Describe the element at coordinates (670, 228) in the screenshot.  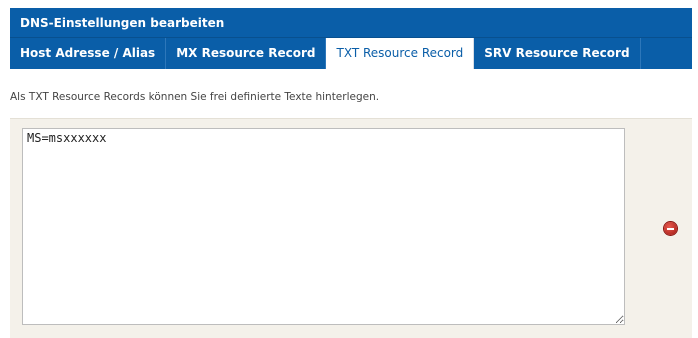
I see `remove-circle-icon` at that location.